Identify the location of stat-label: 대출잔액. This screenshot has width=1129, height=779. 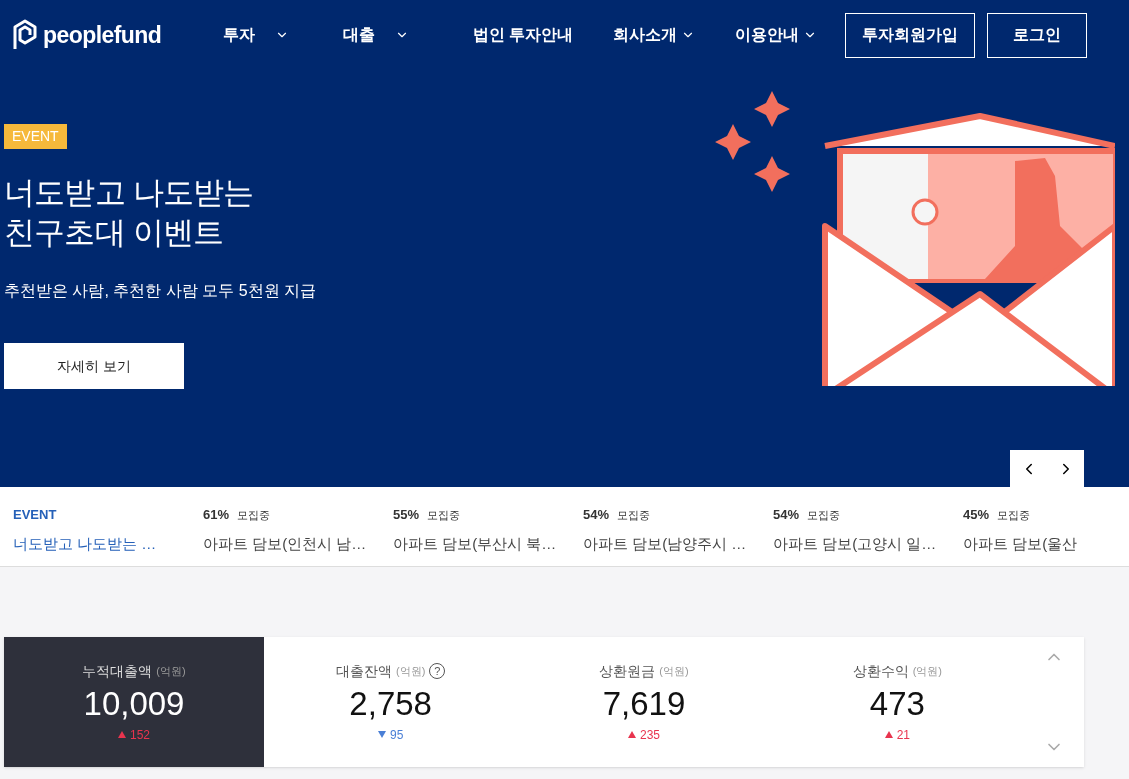
(364, 671).